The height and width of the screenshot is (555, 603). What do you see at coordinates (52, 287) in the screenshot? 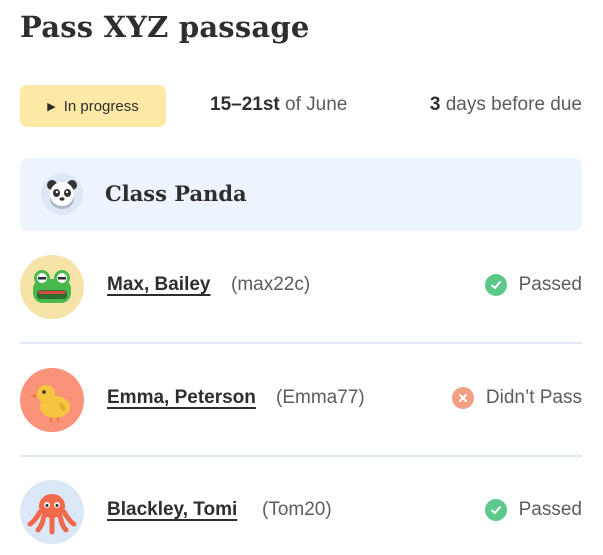
I see `frog-icon` at bounding box center [52, 287].